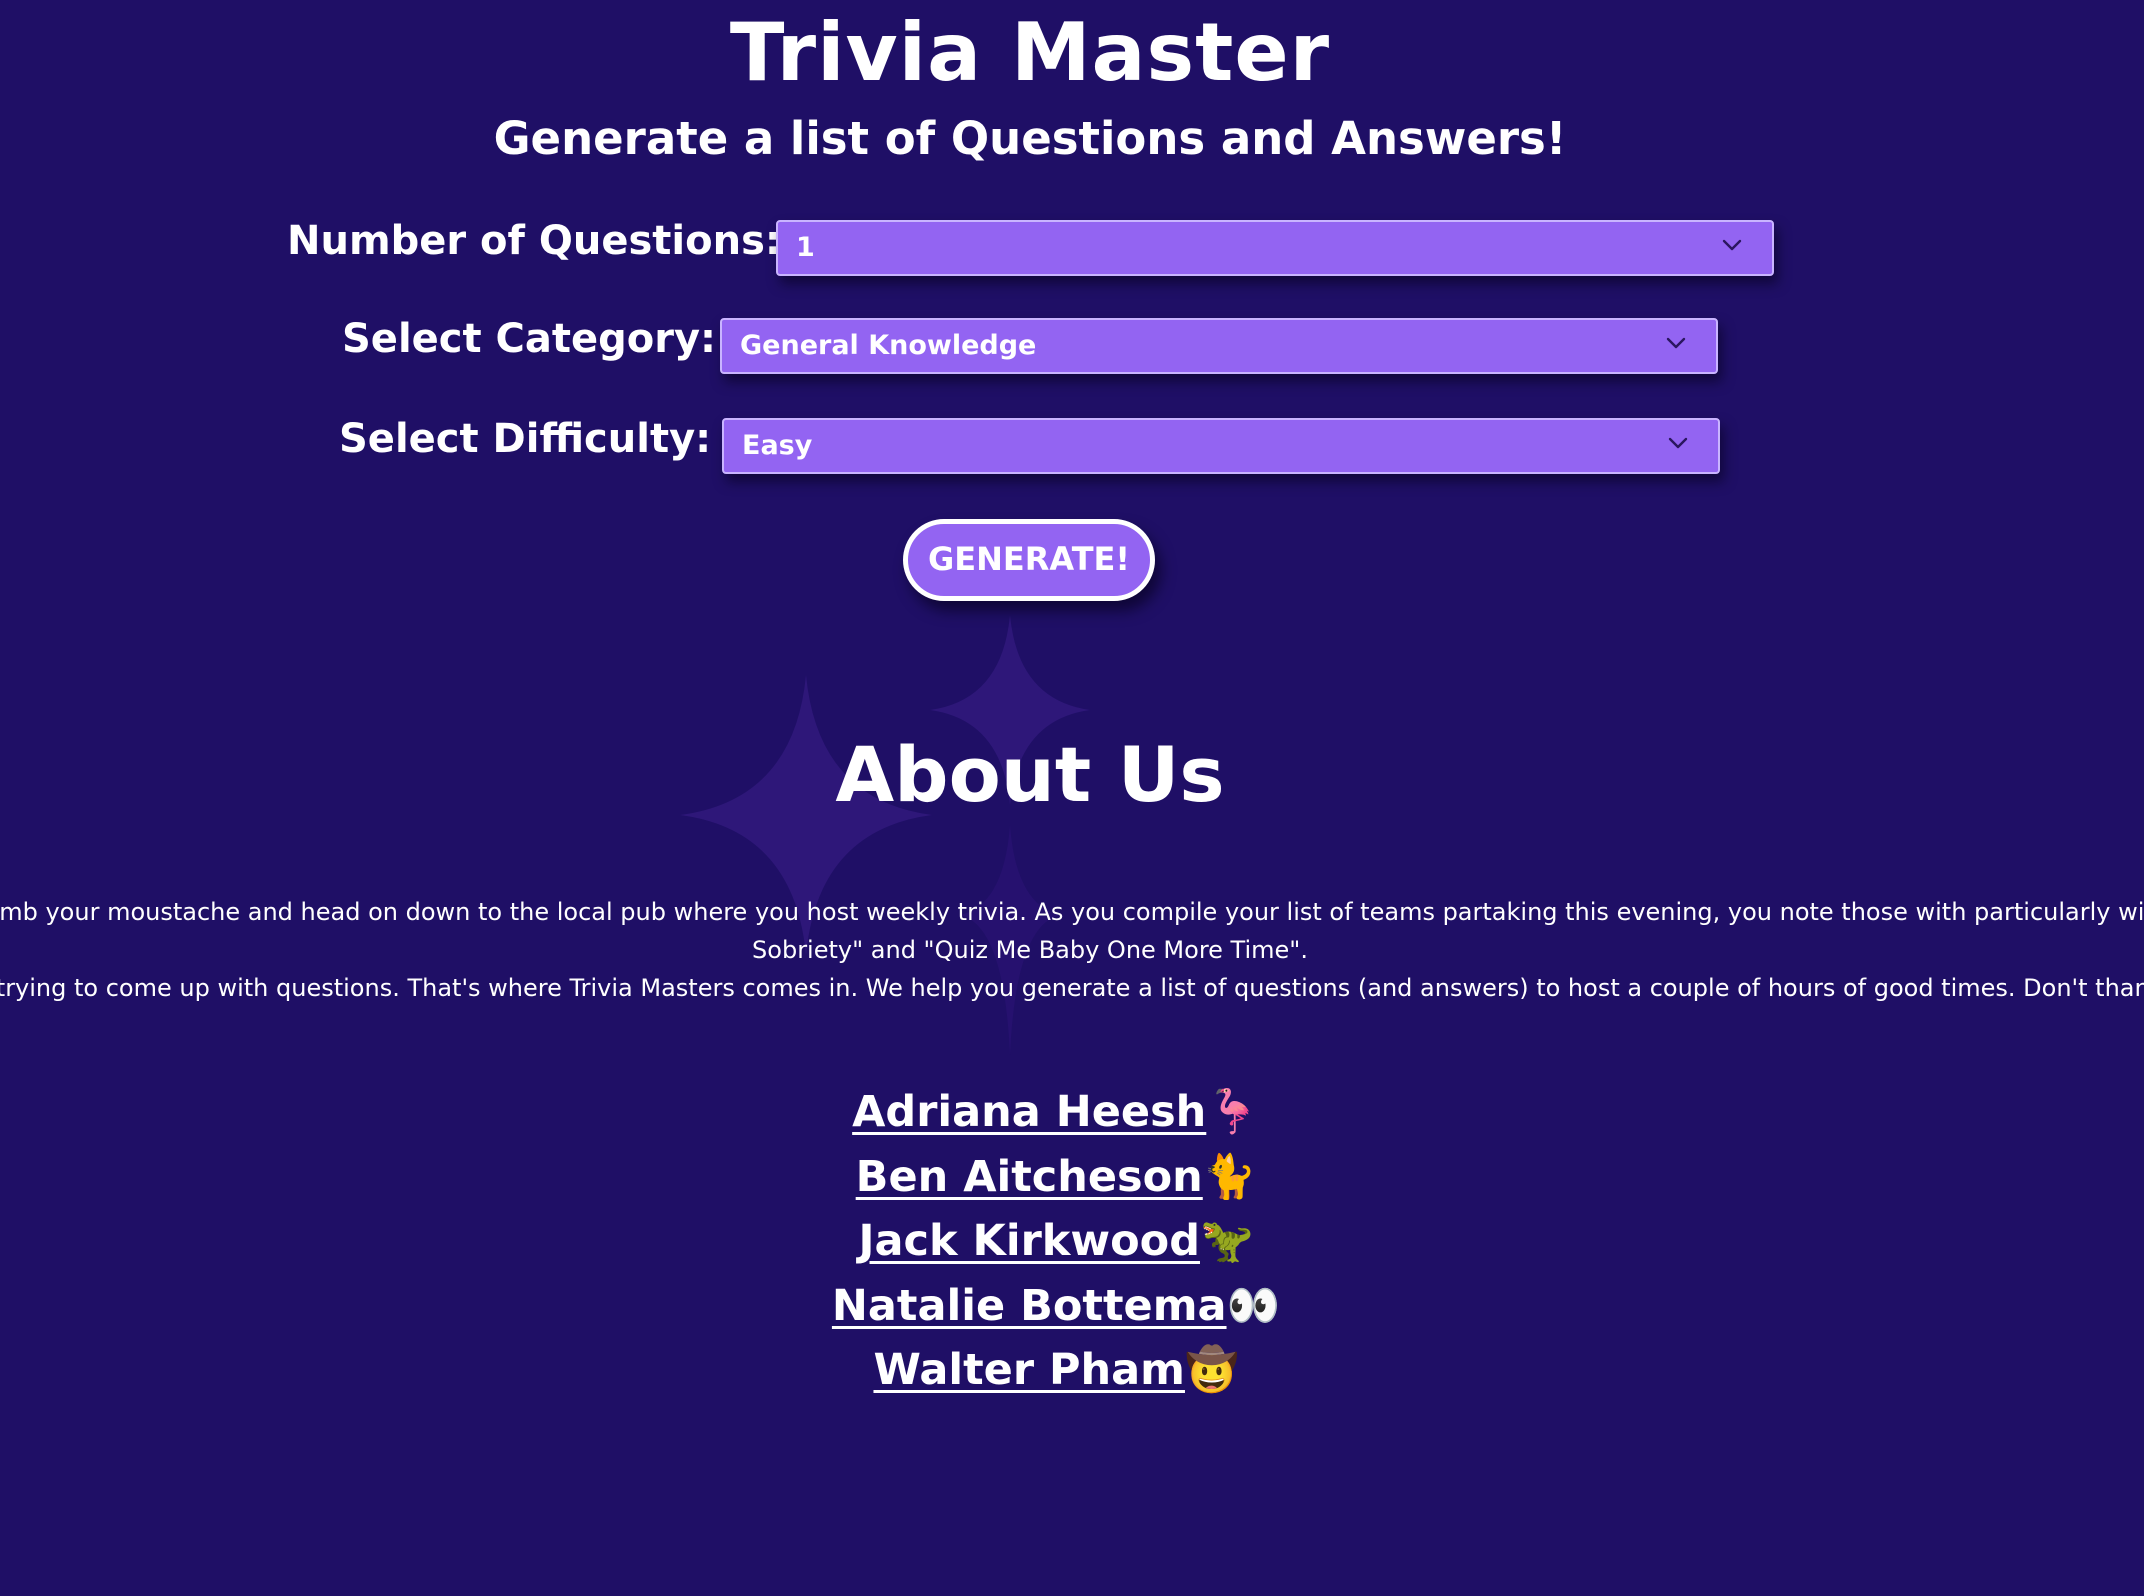 Image resolution: width=2144 pixels, height=1596 pixels. Describe the element at coordinates (1029, 1370) in the screenshot. I see `team-member-name: Walter Pham` at that location.